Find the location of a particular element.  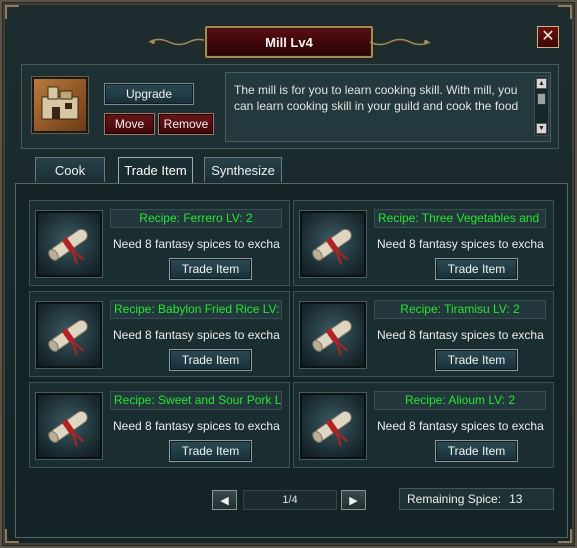

title-ornament-right-icon is located at coordinates (400, 42).